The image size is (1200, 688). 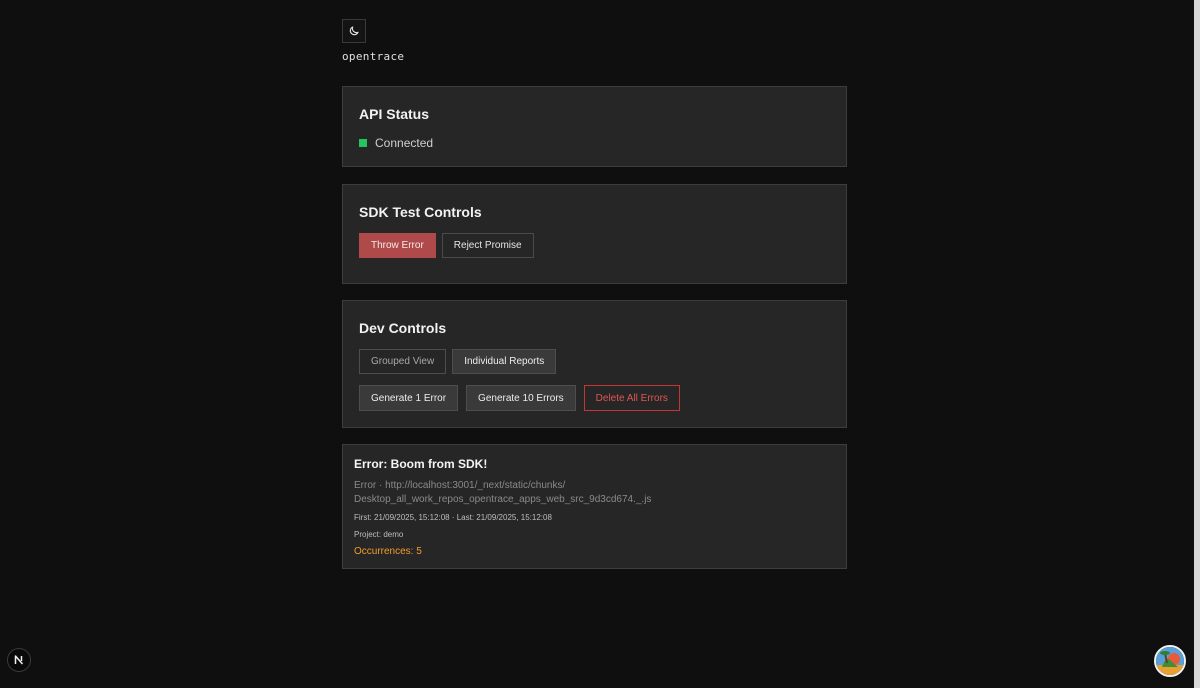 I want to click on user-avatar-icon, so click(x=1170, y=661).